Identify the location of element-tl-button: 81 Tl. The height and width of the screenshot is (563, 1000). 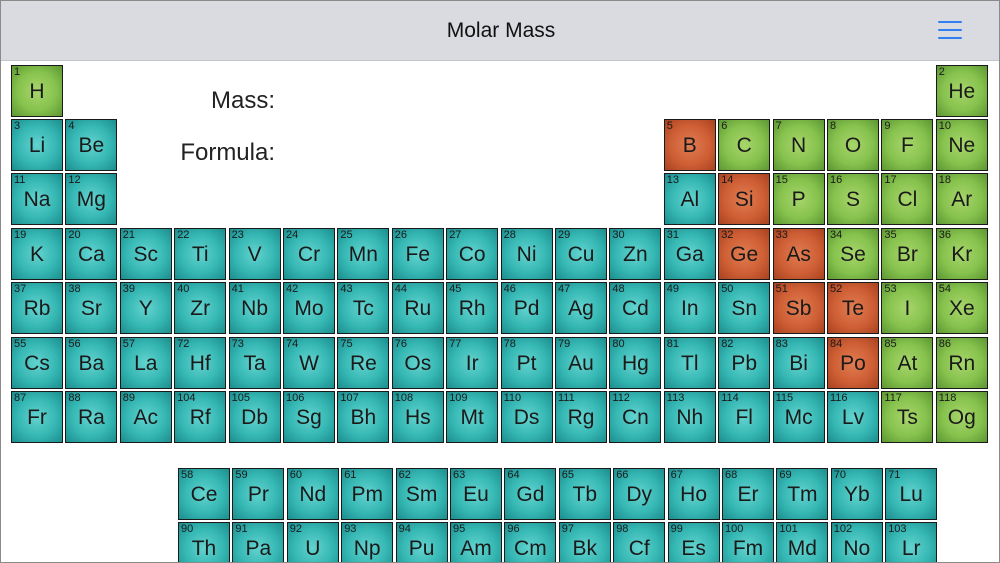
(689, 363).